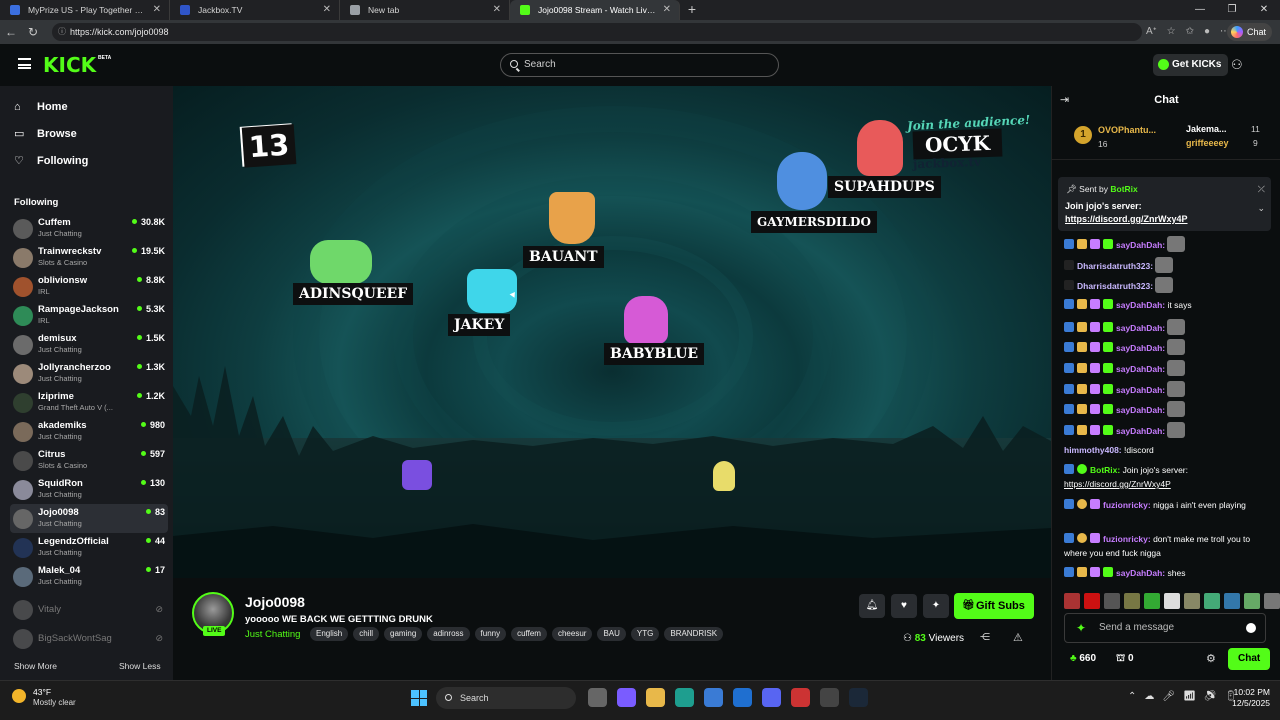  I want to click on nav-following: ♡ Following, so click(51, 161).